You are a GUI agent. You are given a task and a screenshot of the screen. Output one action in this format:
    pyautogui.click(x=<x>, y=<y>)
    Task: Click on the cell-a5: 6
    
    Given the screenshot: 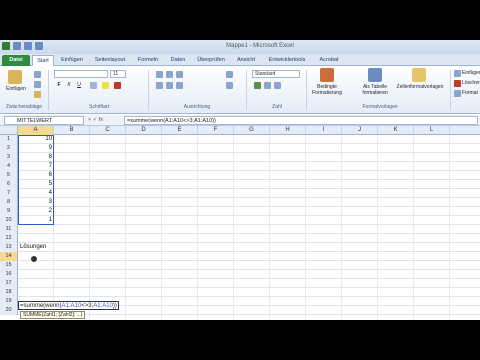 What is the action you would take?
    pyautogui.click(x=36, y=175)
    